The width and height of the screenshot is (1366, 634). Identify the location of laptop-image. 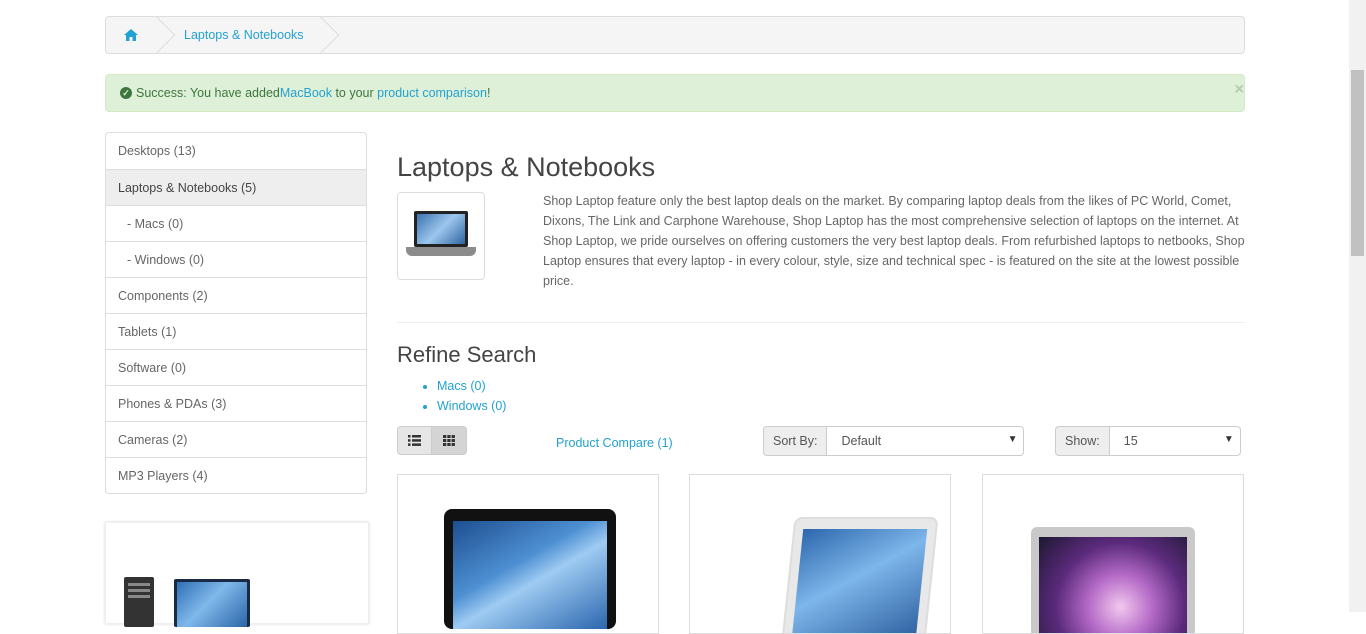
(441, 236).